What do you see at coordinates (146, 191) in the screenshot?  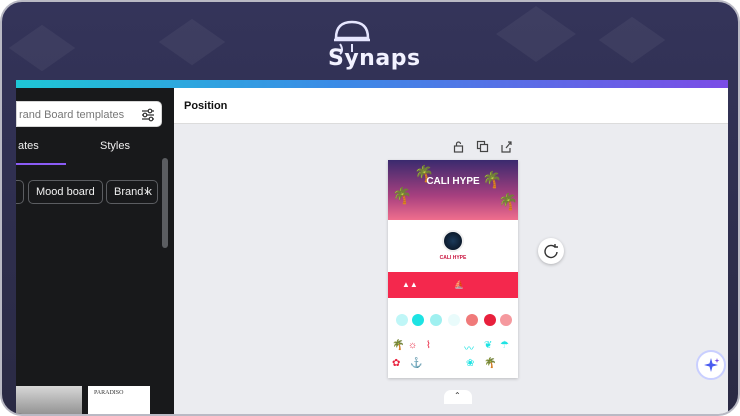 I see `chevron-right-icon: ›` at bounding box center [146, 191].